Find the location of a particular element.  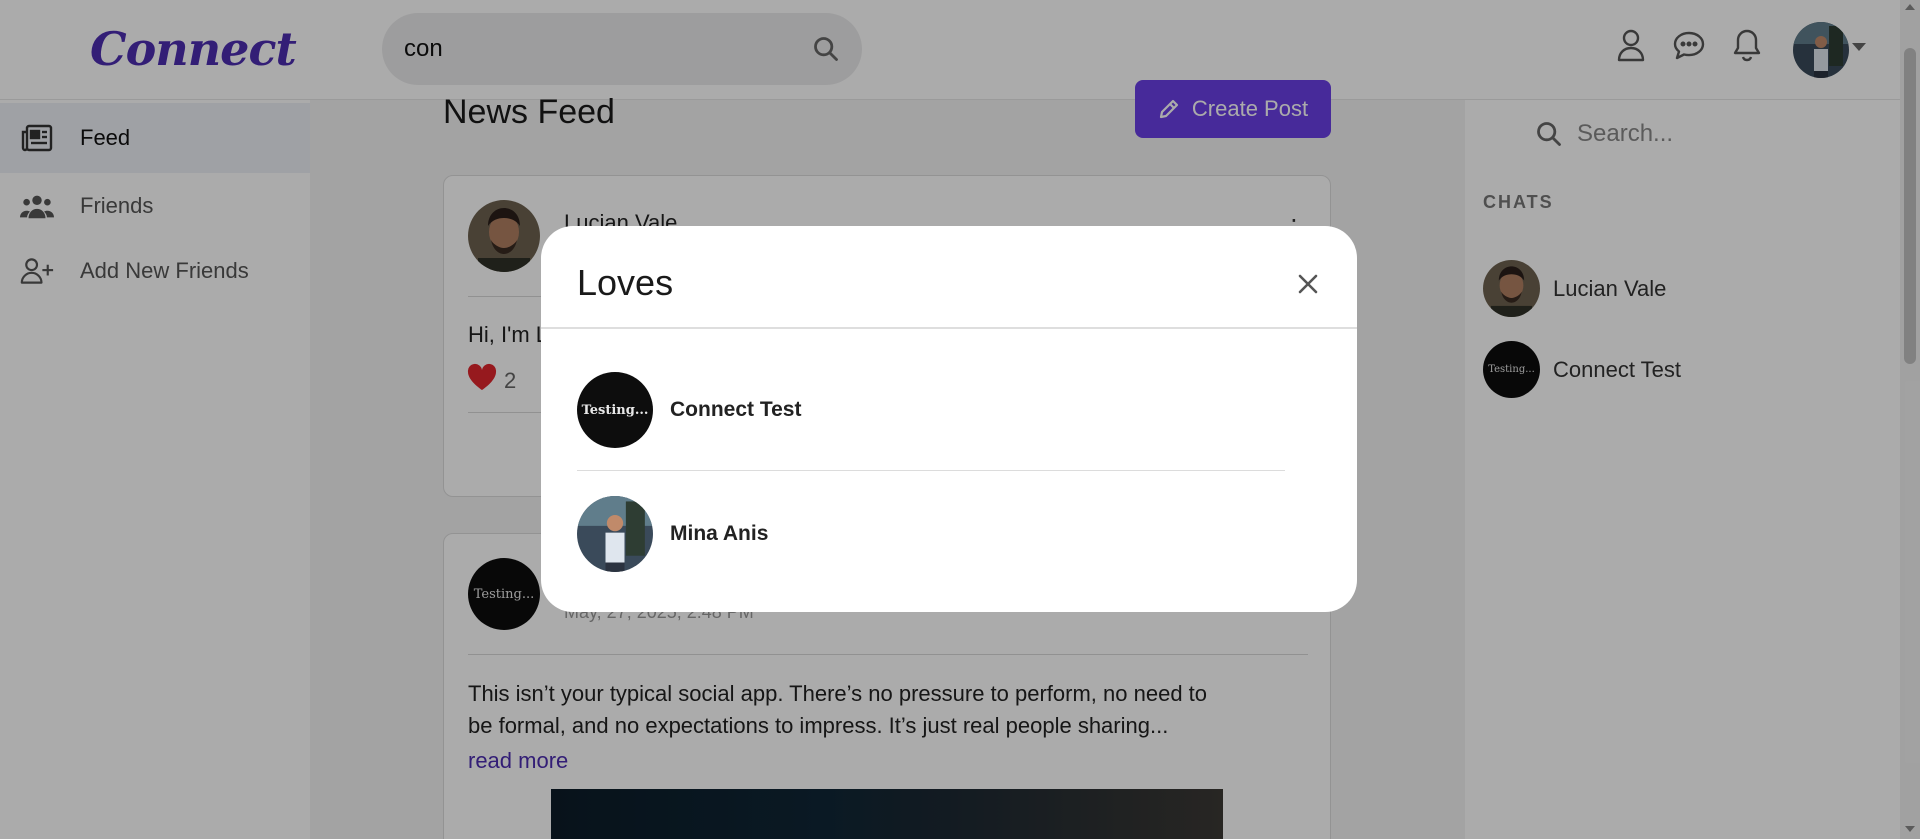

list-item: Mina Anis is located at coordinates (949, 534).